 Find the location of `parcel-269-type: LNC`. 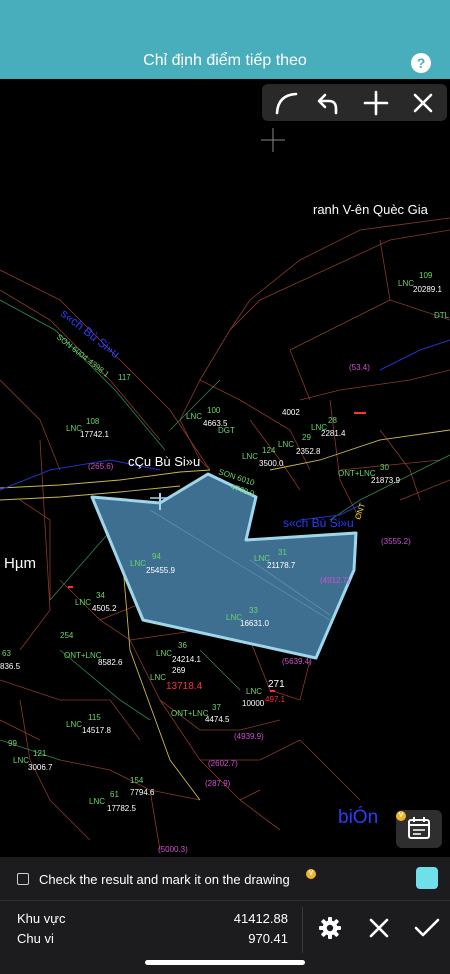

parcel-269-type: LNC is located at coordinates (158, 677).